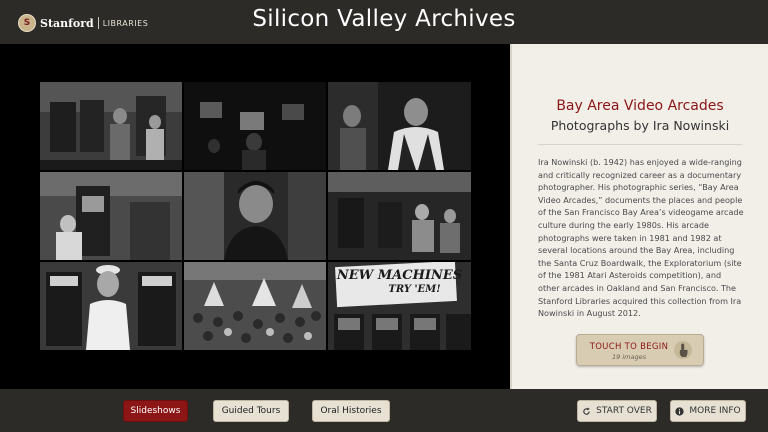 Image resolution: width=768 pixels, height=432 pixels. I want to click on slideshows-button: Slideshows, so click(155, 411).